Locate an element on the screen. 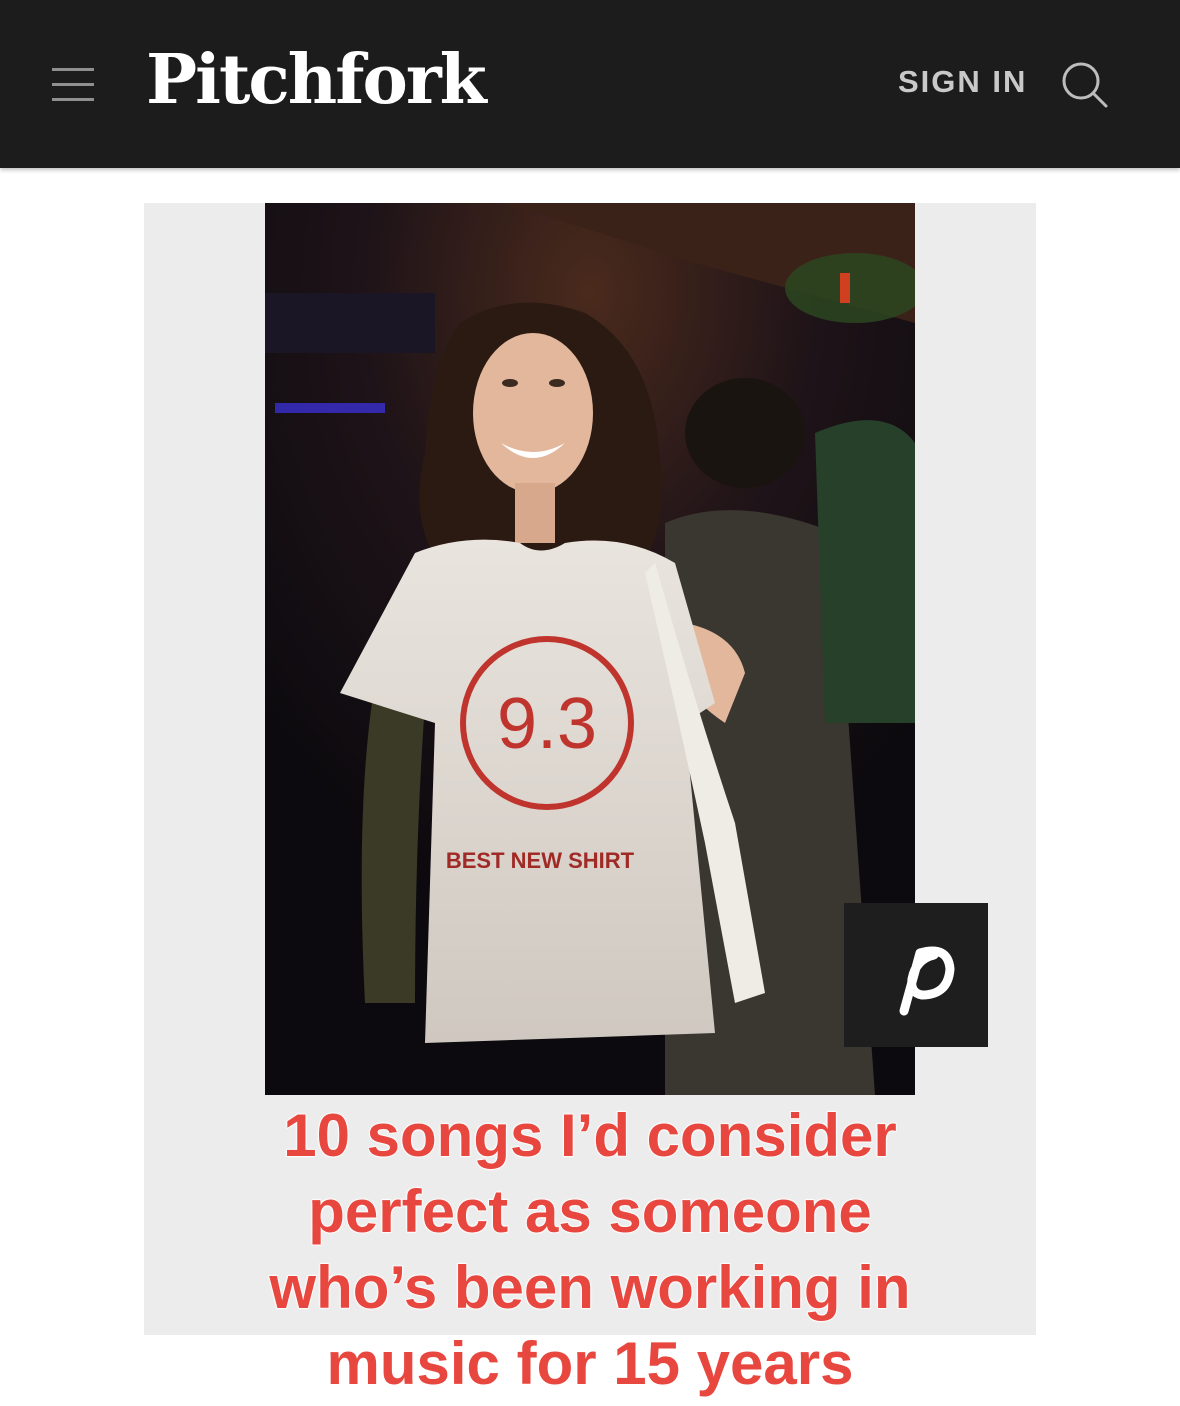 Image resolution: width=1180 pixels, height=1406 pixels. caption-line: music for 15 years is located at coordinates (590, 1363).